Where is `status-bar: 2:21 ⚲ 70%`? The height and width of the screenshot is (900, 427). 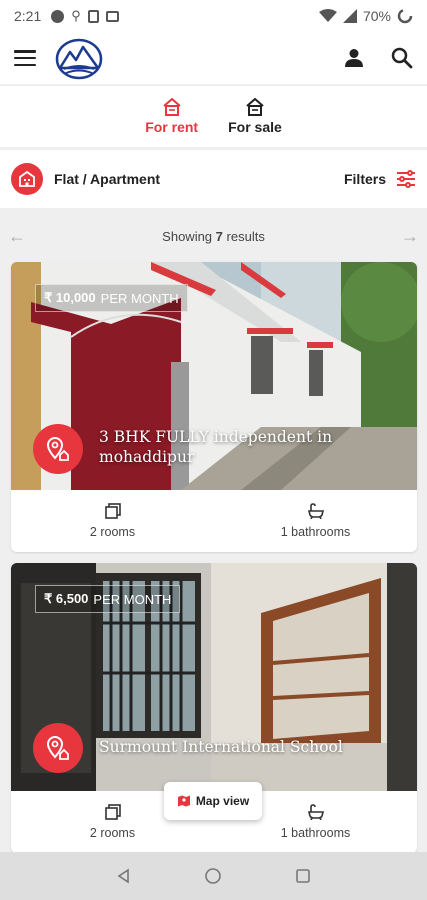 status-bar: 2:21 ⚲ 70% is located at coordinates (213, 16).